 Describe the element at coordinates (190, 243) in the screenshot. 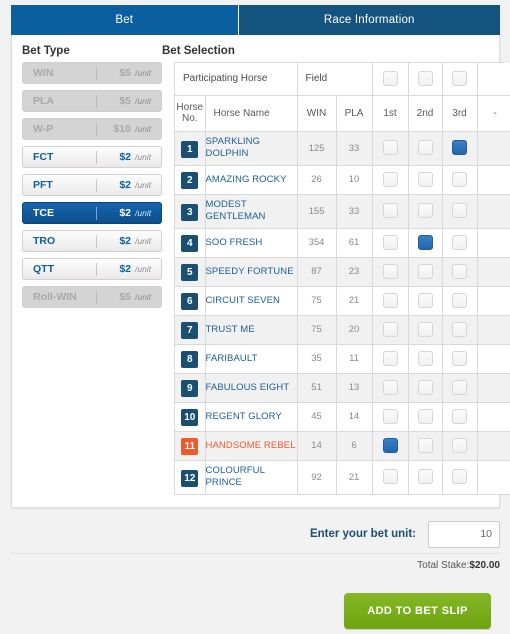

I see `horse-number-badge: 4` at that location.